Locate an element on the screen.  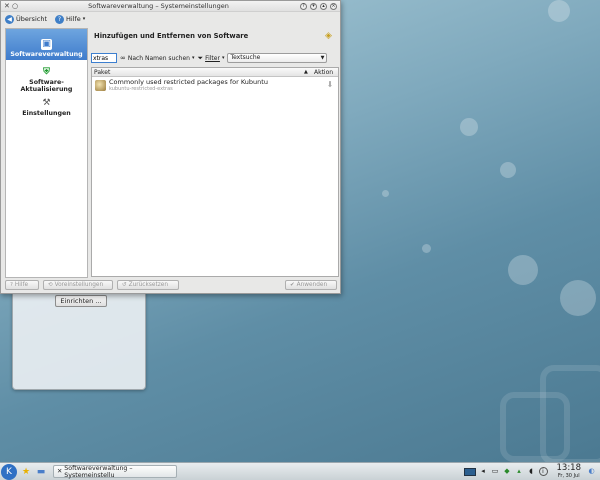
help-context-icon: ? is located at coordinates (303, 6).